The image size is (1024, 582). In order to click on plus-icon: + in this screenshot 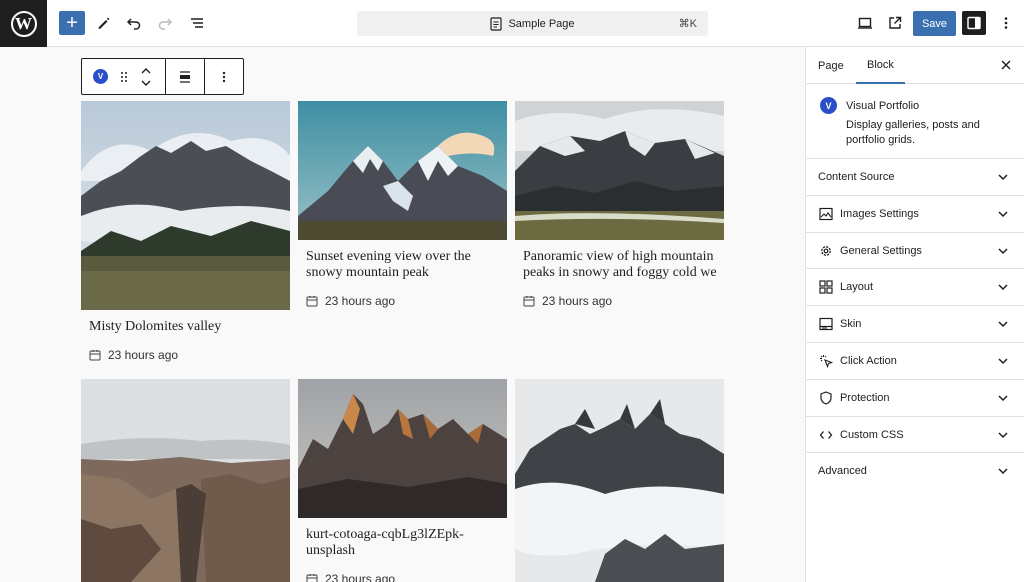, I will do `click(72, 23)`.